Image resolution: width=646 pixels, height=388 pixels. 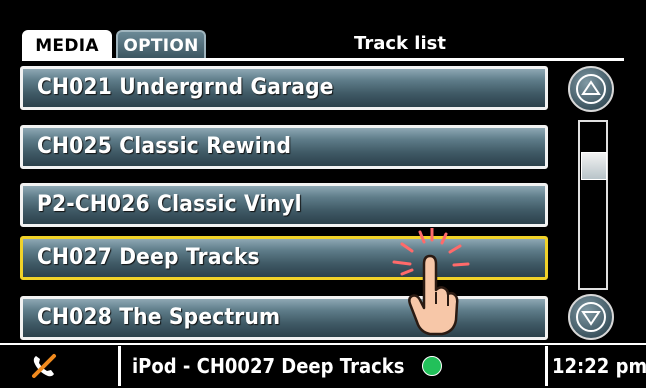 I want to click on scroll-up-button, so click(x=591, y=89).